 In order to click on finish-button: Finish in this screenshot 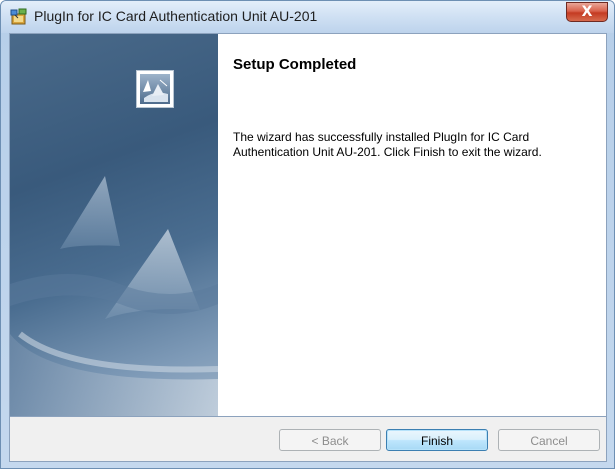, I will do `click(437, 440)`.